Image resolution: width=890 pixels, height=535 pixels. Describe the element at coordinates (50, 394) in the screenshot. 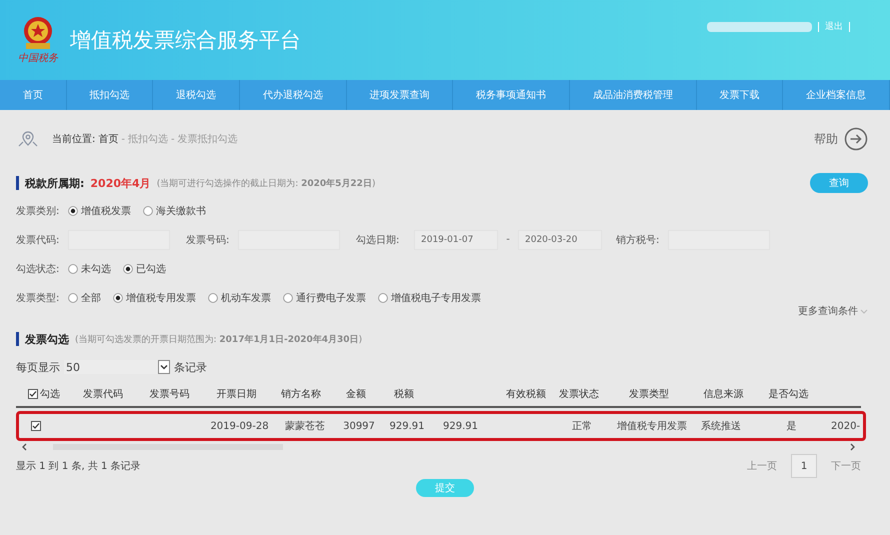

I see `column-header: 勾选` at that location.